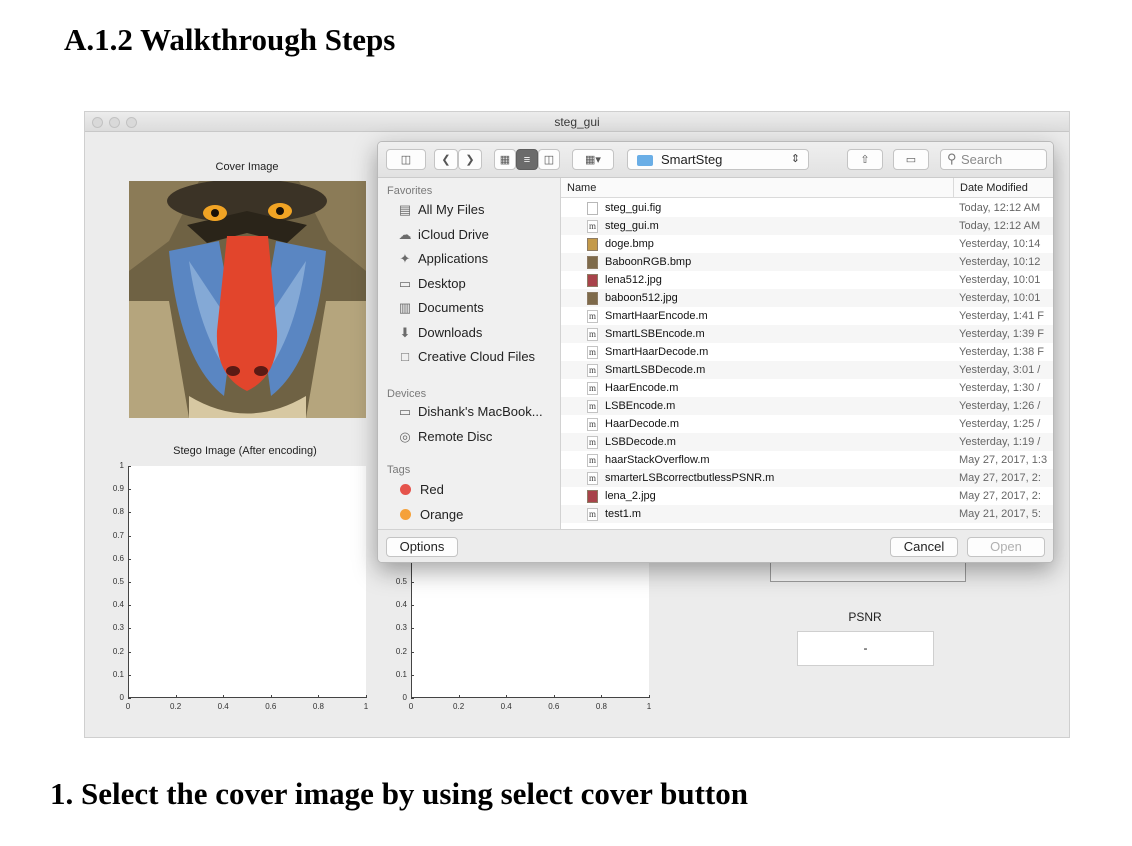 This screenshot has width=1132, height=846. Describe the element at coordinates (807, 514) in the screenshot. I see `file-row: m test1.m May 21, 2017, 5:` at that location.